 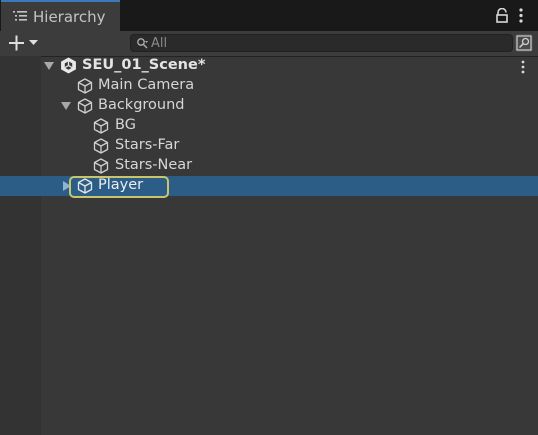 I want to click on search-window-icon, so click(x=524, y=43).